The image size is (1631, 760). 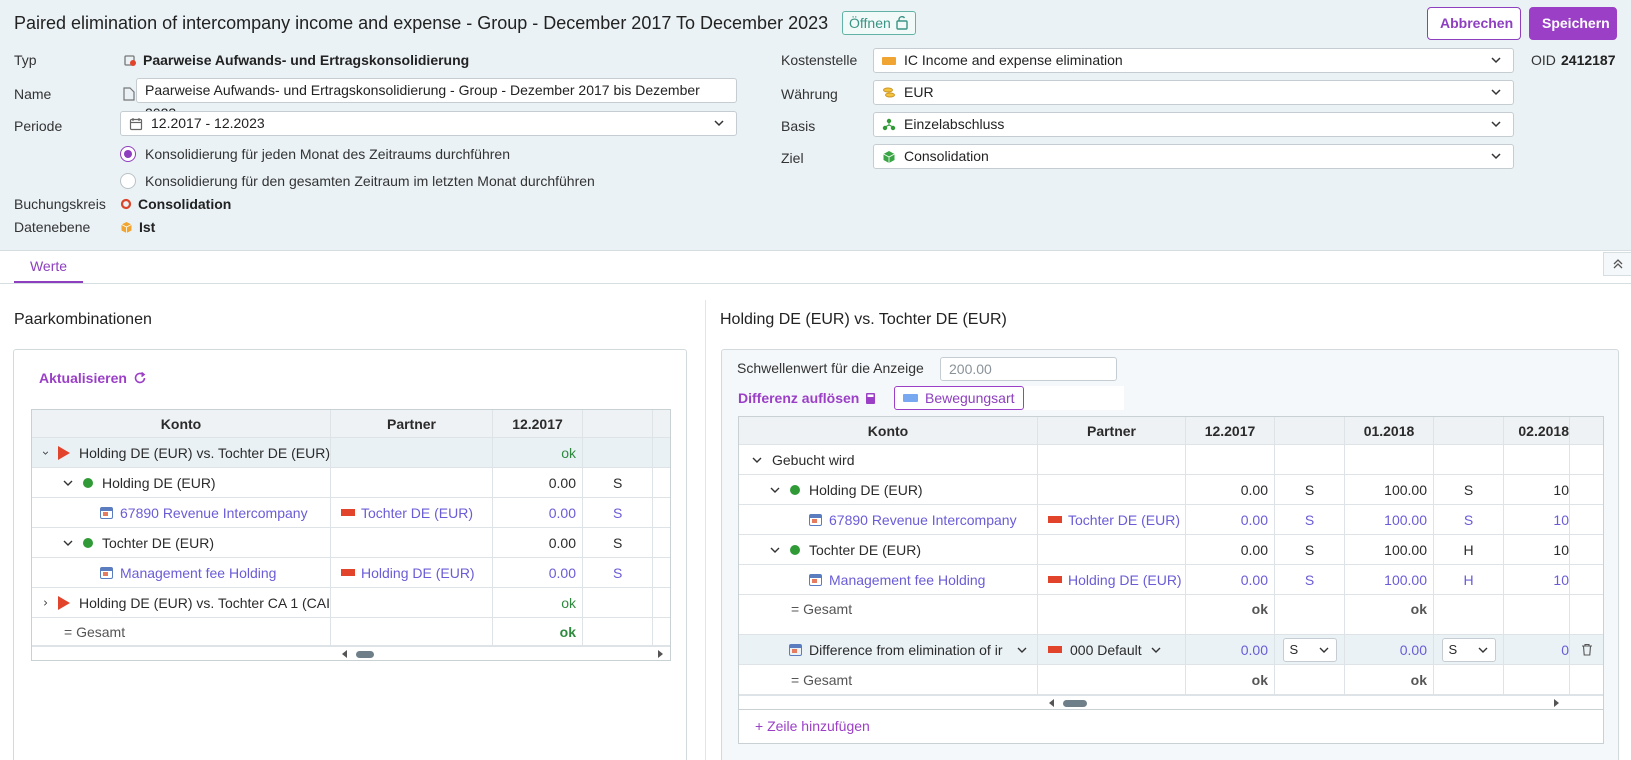 What do you see at coordinates (1171, 550) in the screenshot?
I see `table-row: Tochter DE (EUR) 0.00 S 100.00 H 10` at bounding box center [1171, 550].